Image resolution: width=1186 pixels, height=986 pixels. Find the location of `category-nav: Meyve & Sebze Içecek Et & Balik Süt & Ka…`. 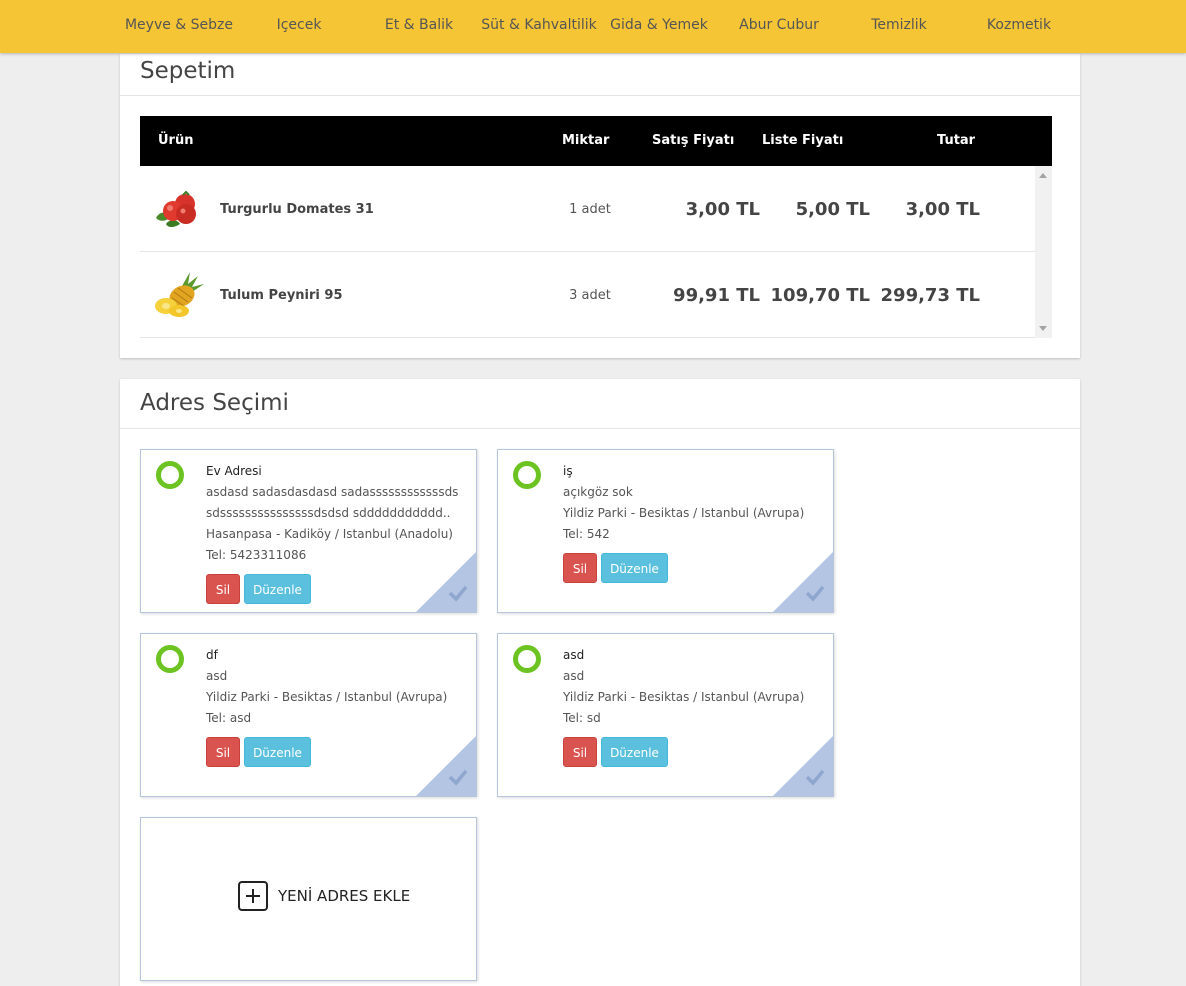

category-nav: Meyve & Sebze Içecek Et & Balik Süt & Ka… is located at coordinates (593, 26).